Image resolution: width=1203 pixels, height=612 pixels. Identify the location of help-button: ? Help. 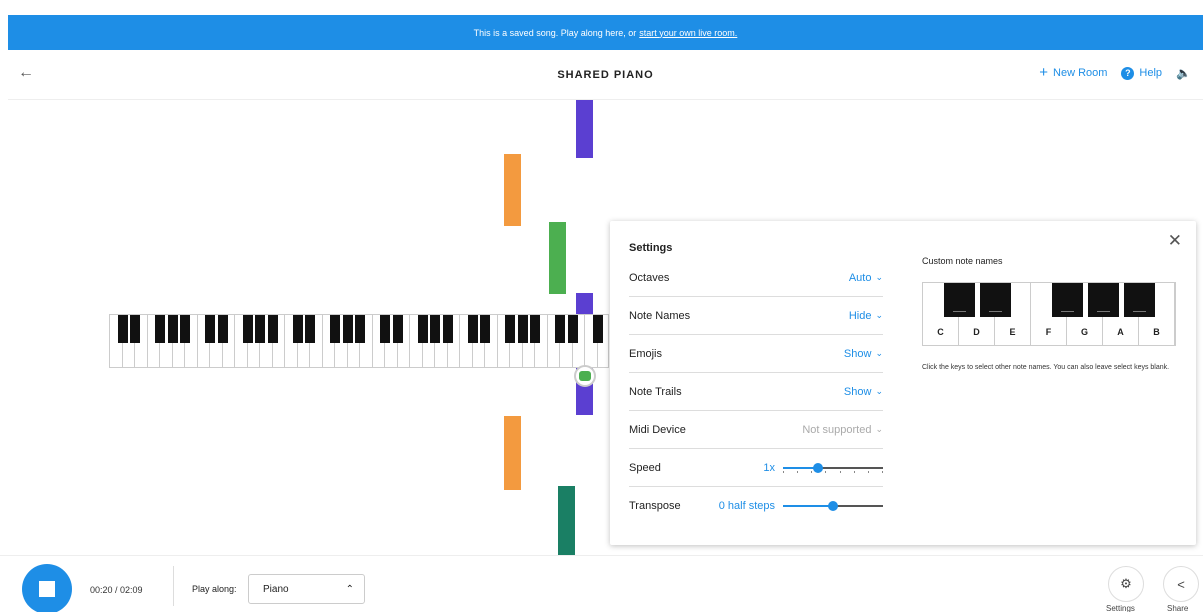
(1142, 73).